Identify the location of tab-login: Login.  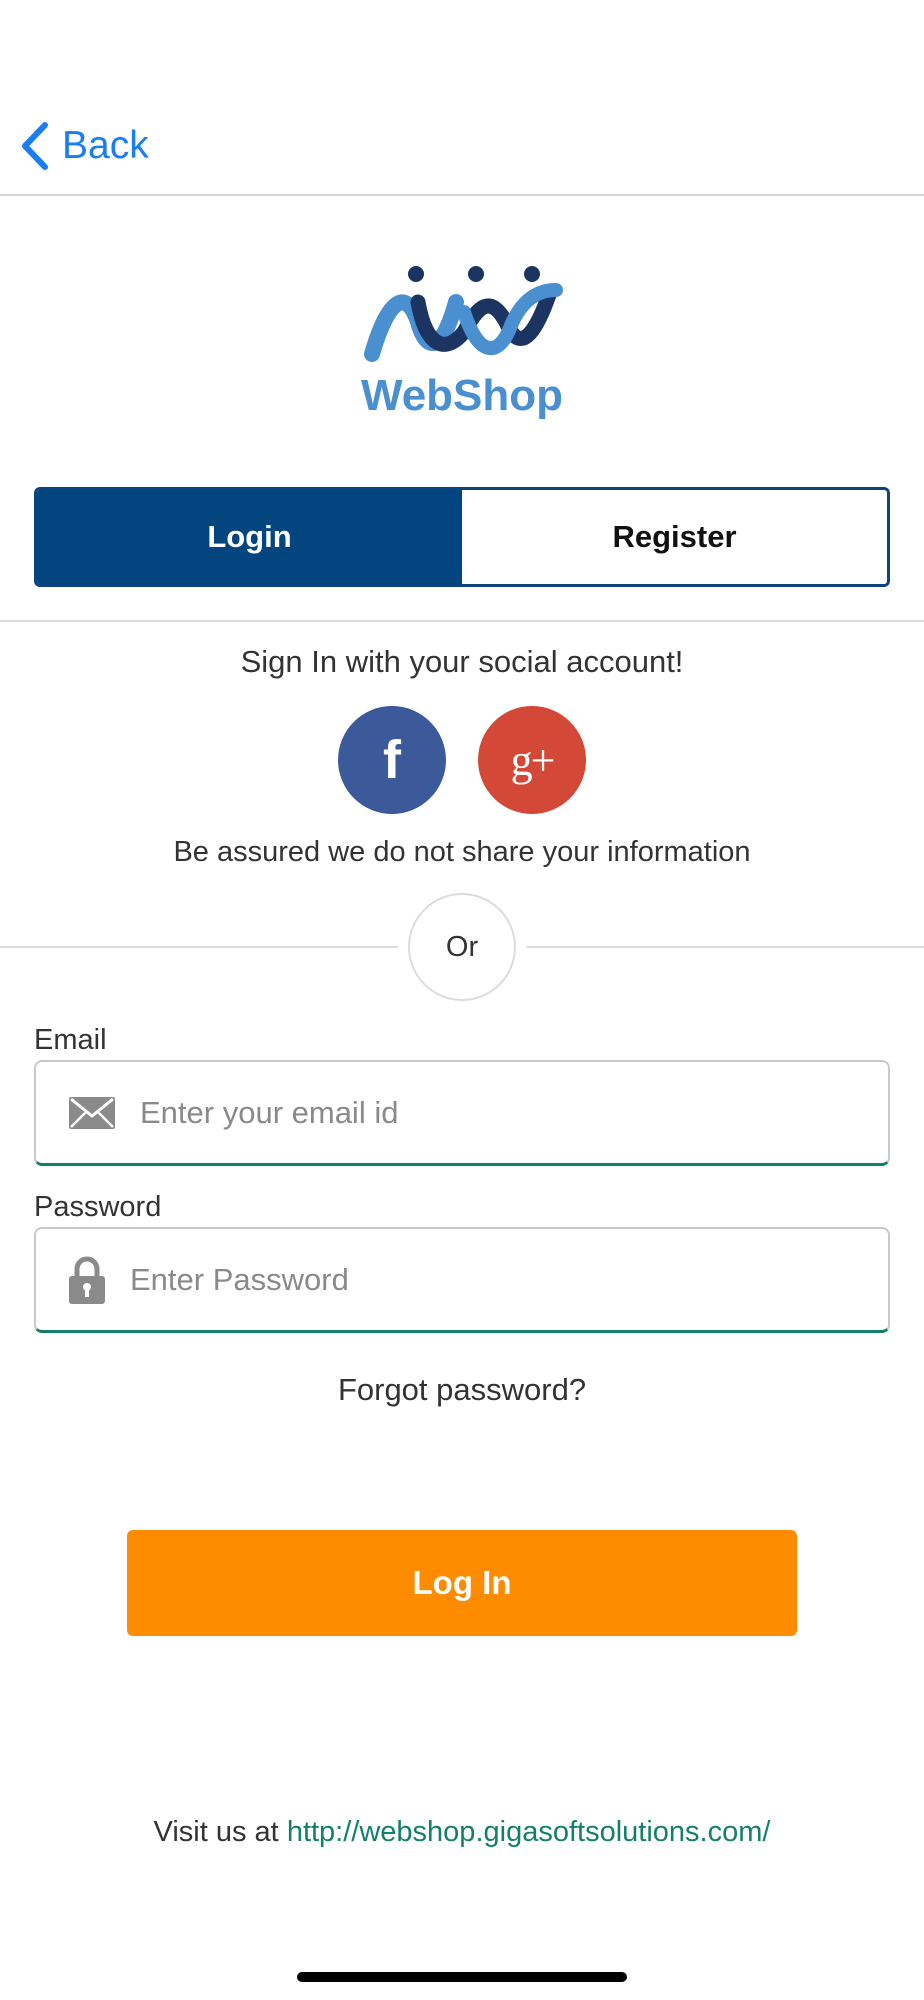
(249, 537).